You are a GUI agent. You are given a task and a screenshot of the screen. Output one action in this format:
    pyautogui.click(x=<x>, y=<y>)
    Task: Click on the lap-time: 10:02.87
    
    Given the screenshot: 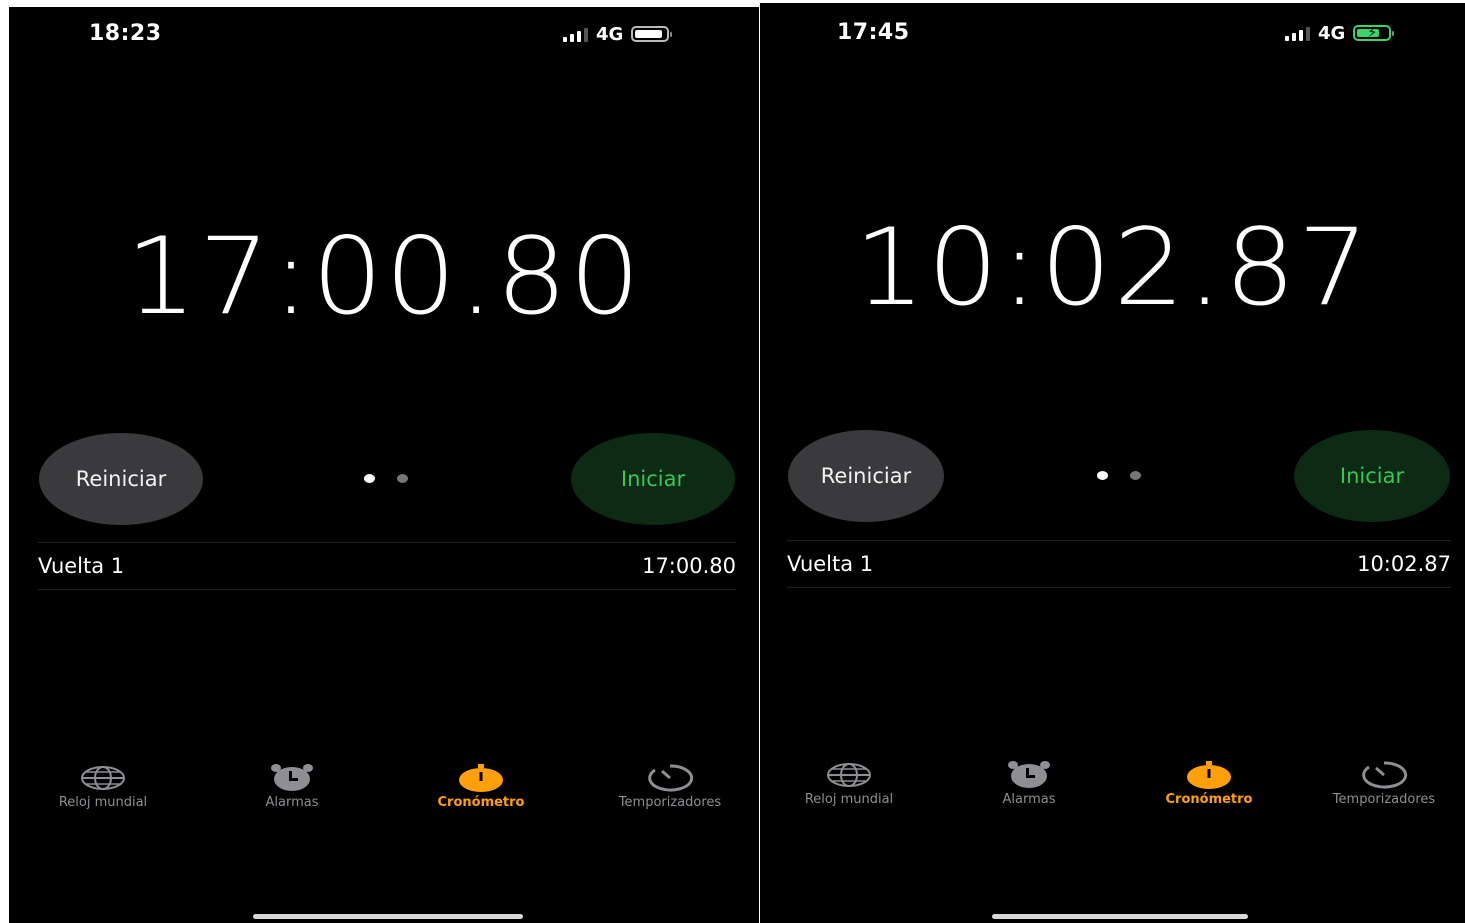 What is the action you would take?
    pyautogui.click(x=1404, y=564)
    